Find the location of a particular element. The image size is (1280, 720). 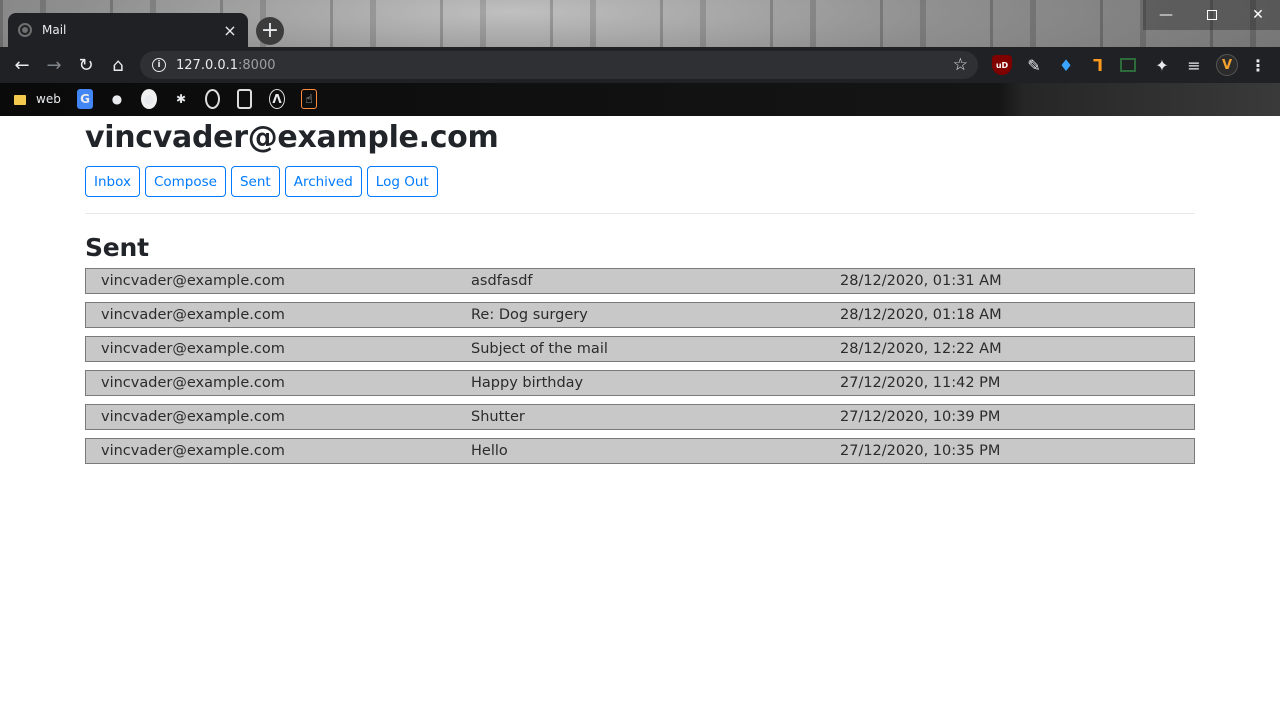

address-bar: i 127.0.0.1 :8000 ☆ is located at coordinates (559, 65).